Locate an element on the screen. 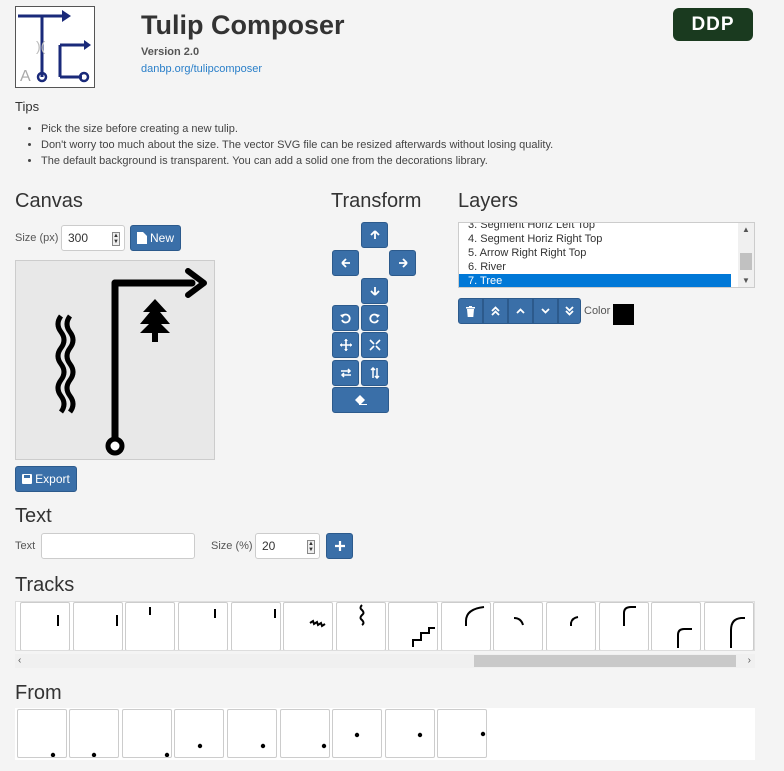 The image size is (784, 771). shrink-button is located at coordinates (374, 345).